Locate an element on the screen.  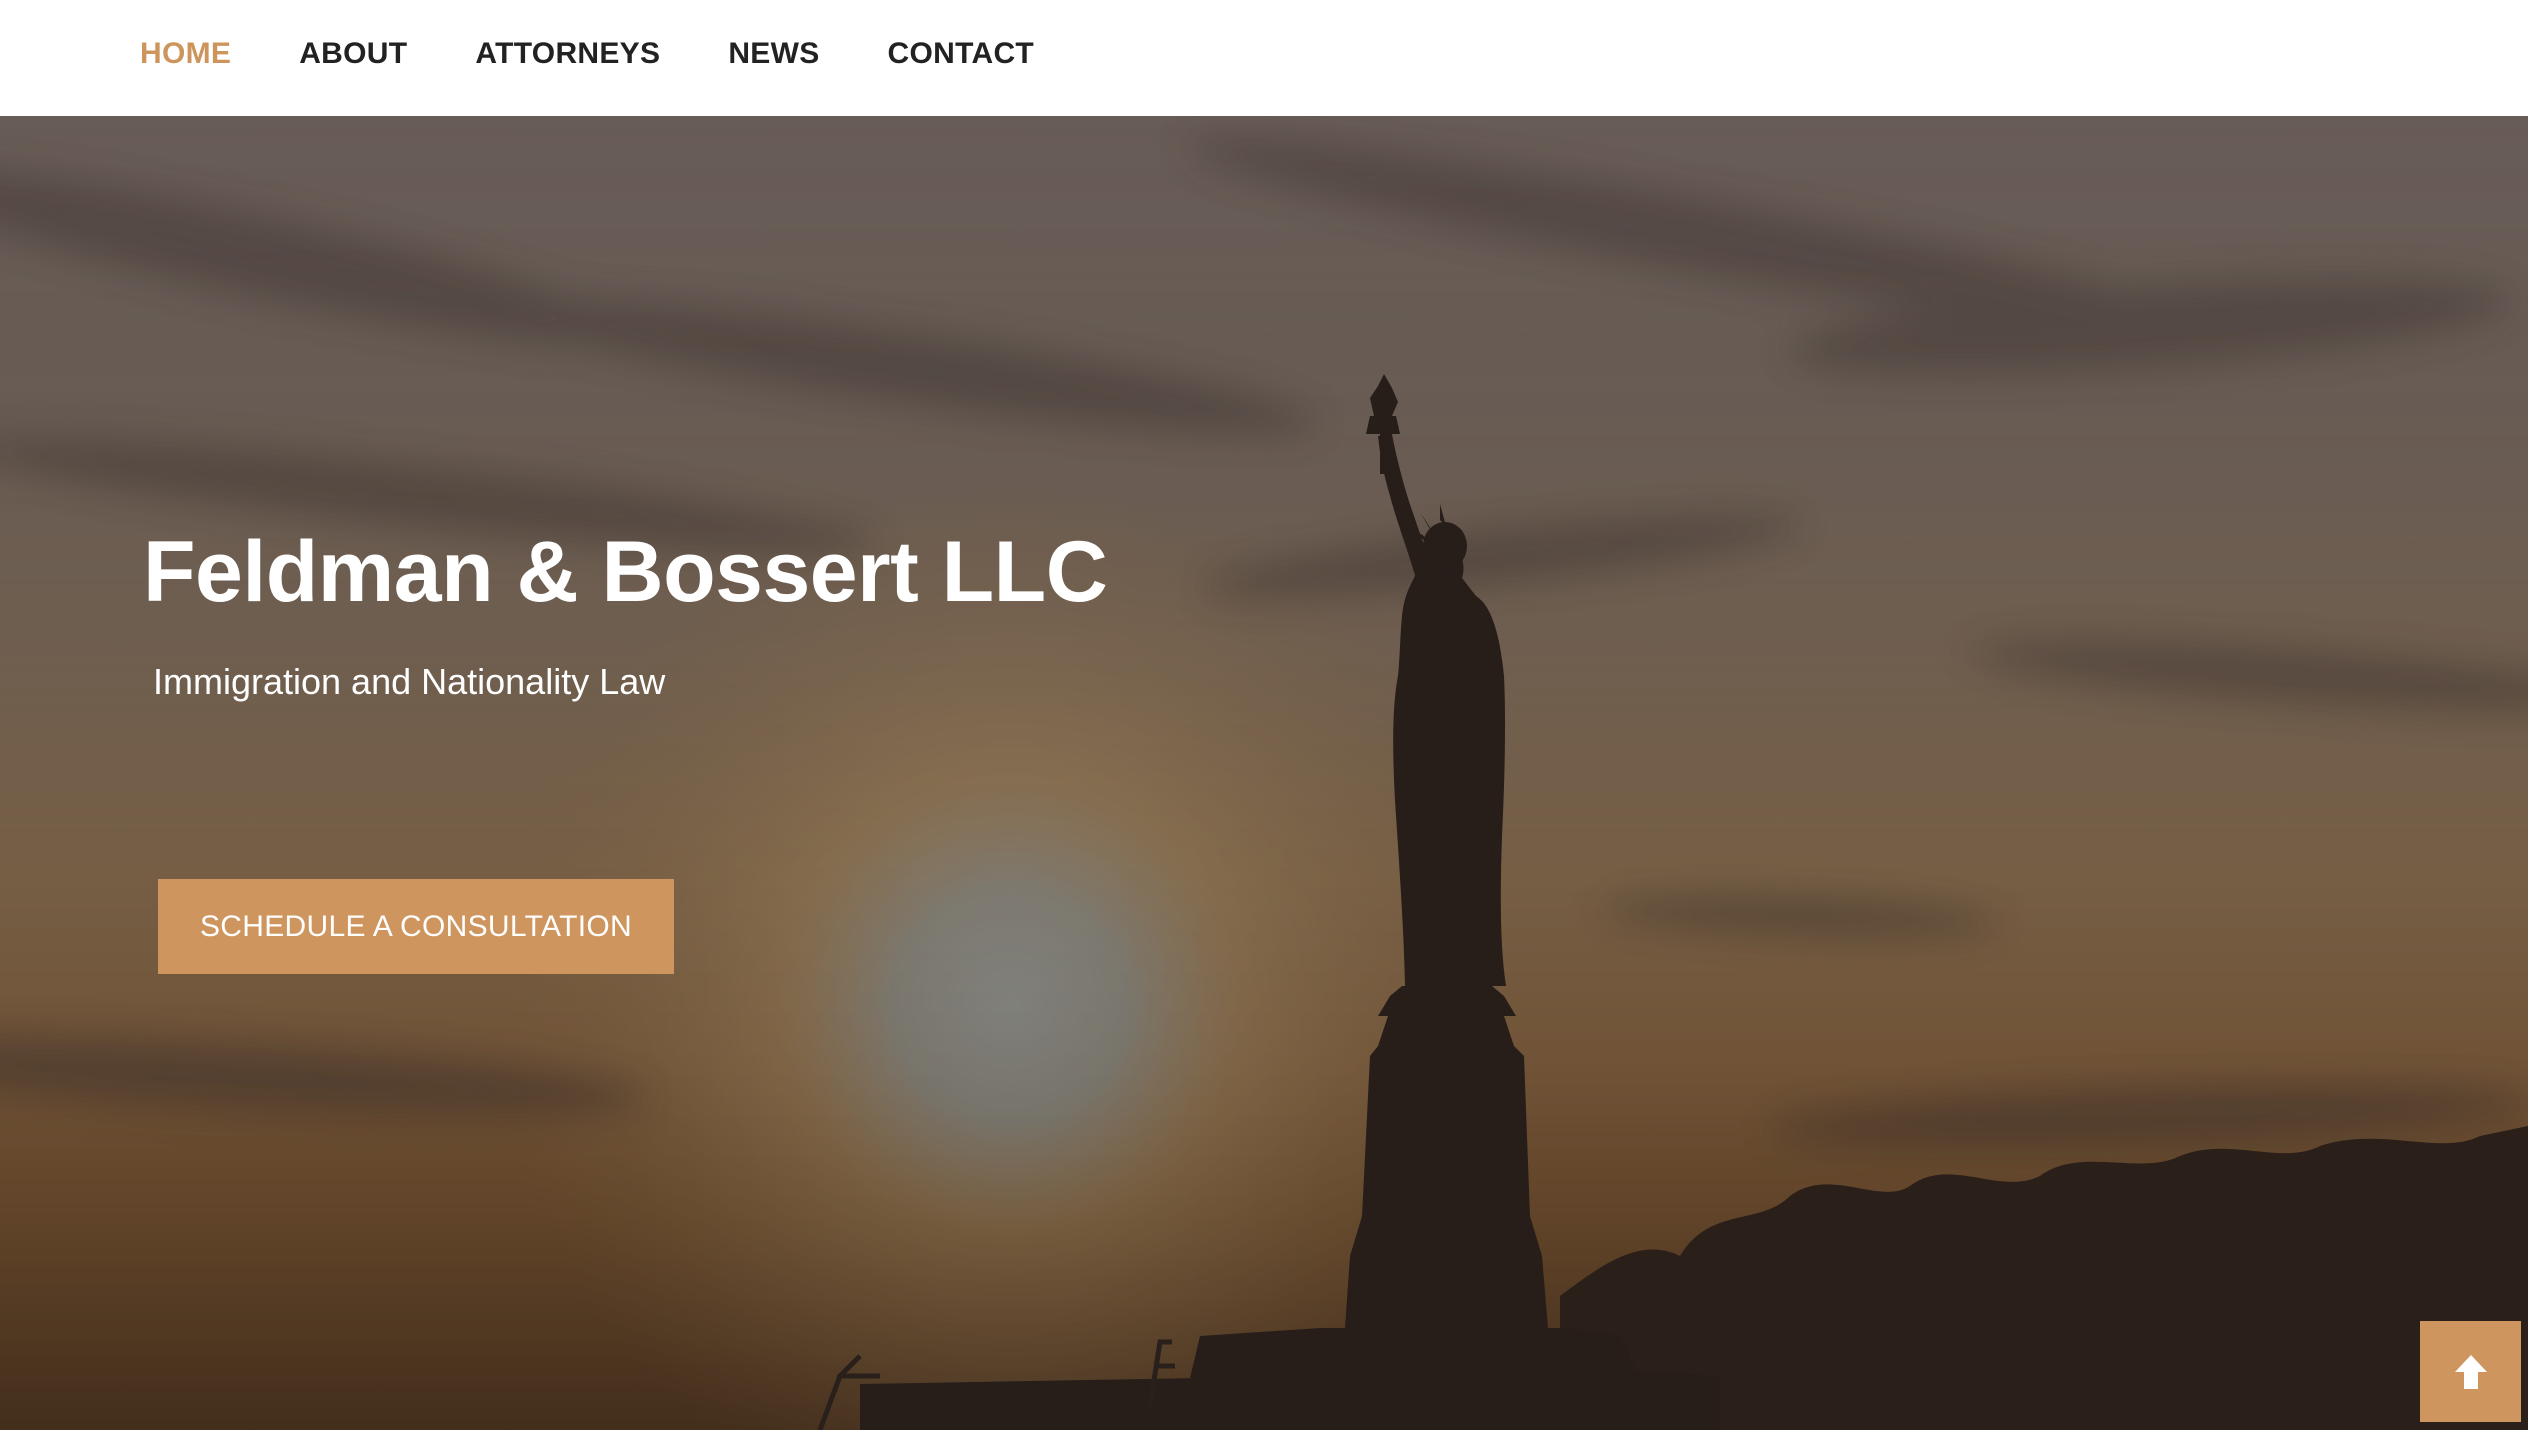
nav-item-about: ABOUT is located at coordinates (353, 54).